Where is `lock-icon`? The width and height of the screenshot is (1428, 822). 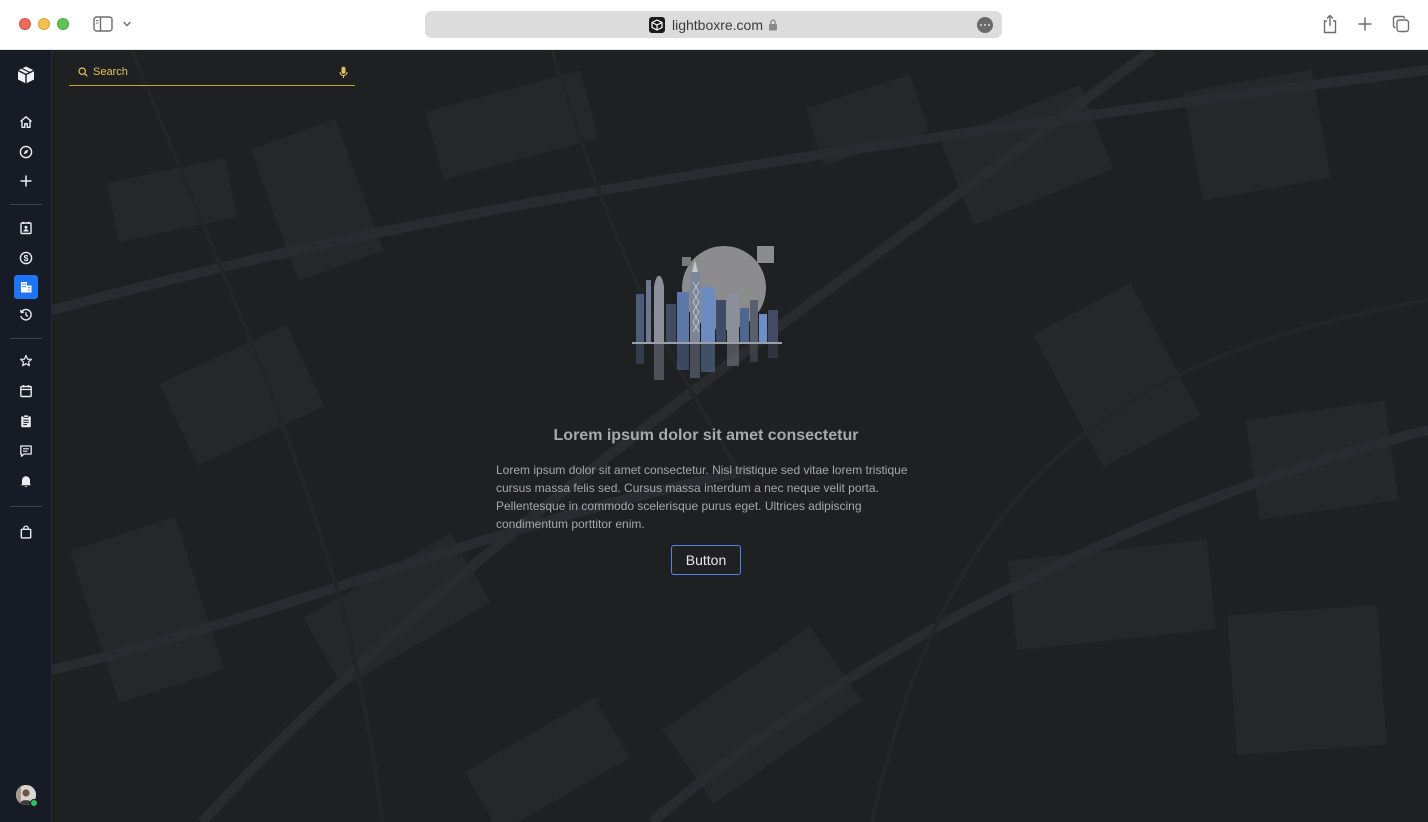 lock-icon is located at coordinates (773, 25).